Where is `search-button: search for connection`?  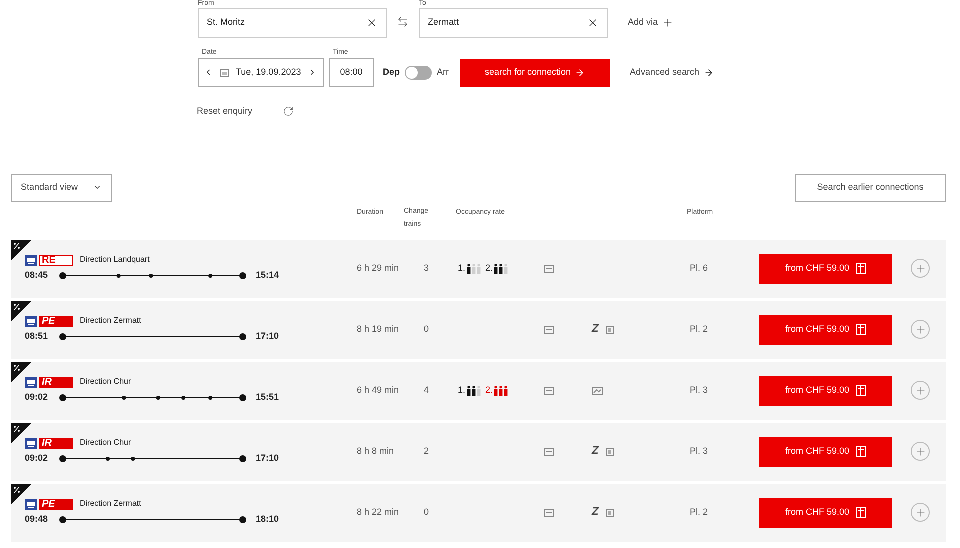
search-button: search for connection is located at coordinates (535, 73).